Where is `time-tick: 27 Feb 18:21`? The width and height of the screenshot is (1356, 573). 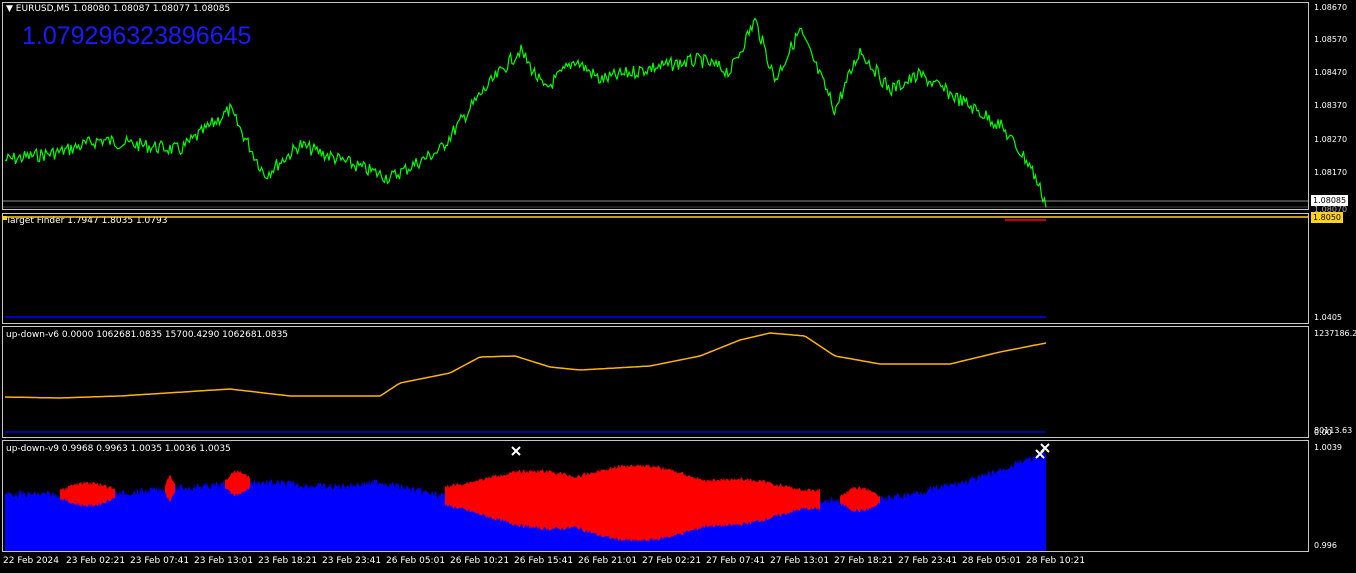 time-tick: 27 Feb 18:21 is located at coordinates (864, 561).